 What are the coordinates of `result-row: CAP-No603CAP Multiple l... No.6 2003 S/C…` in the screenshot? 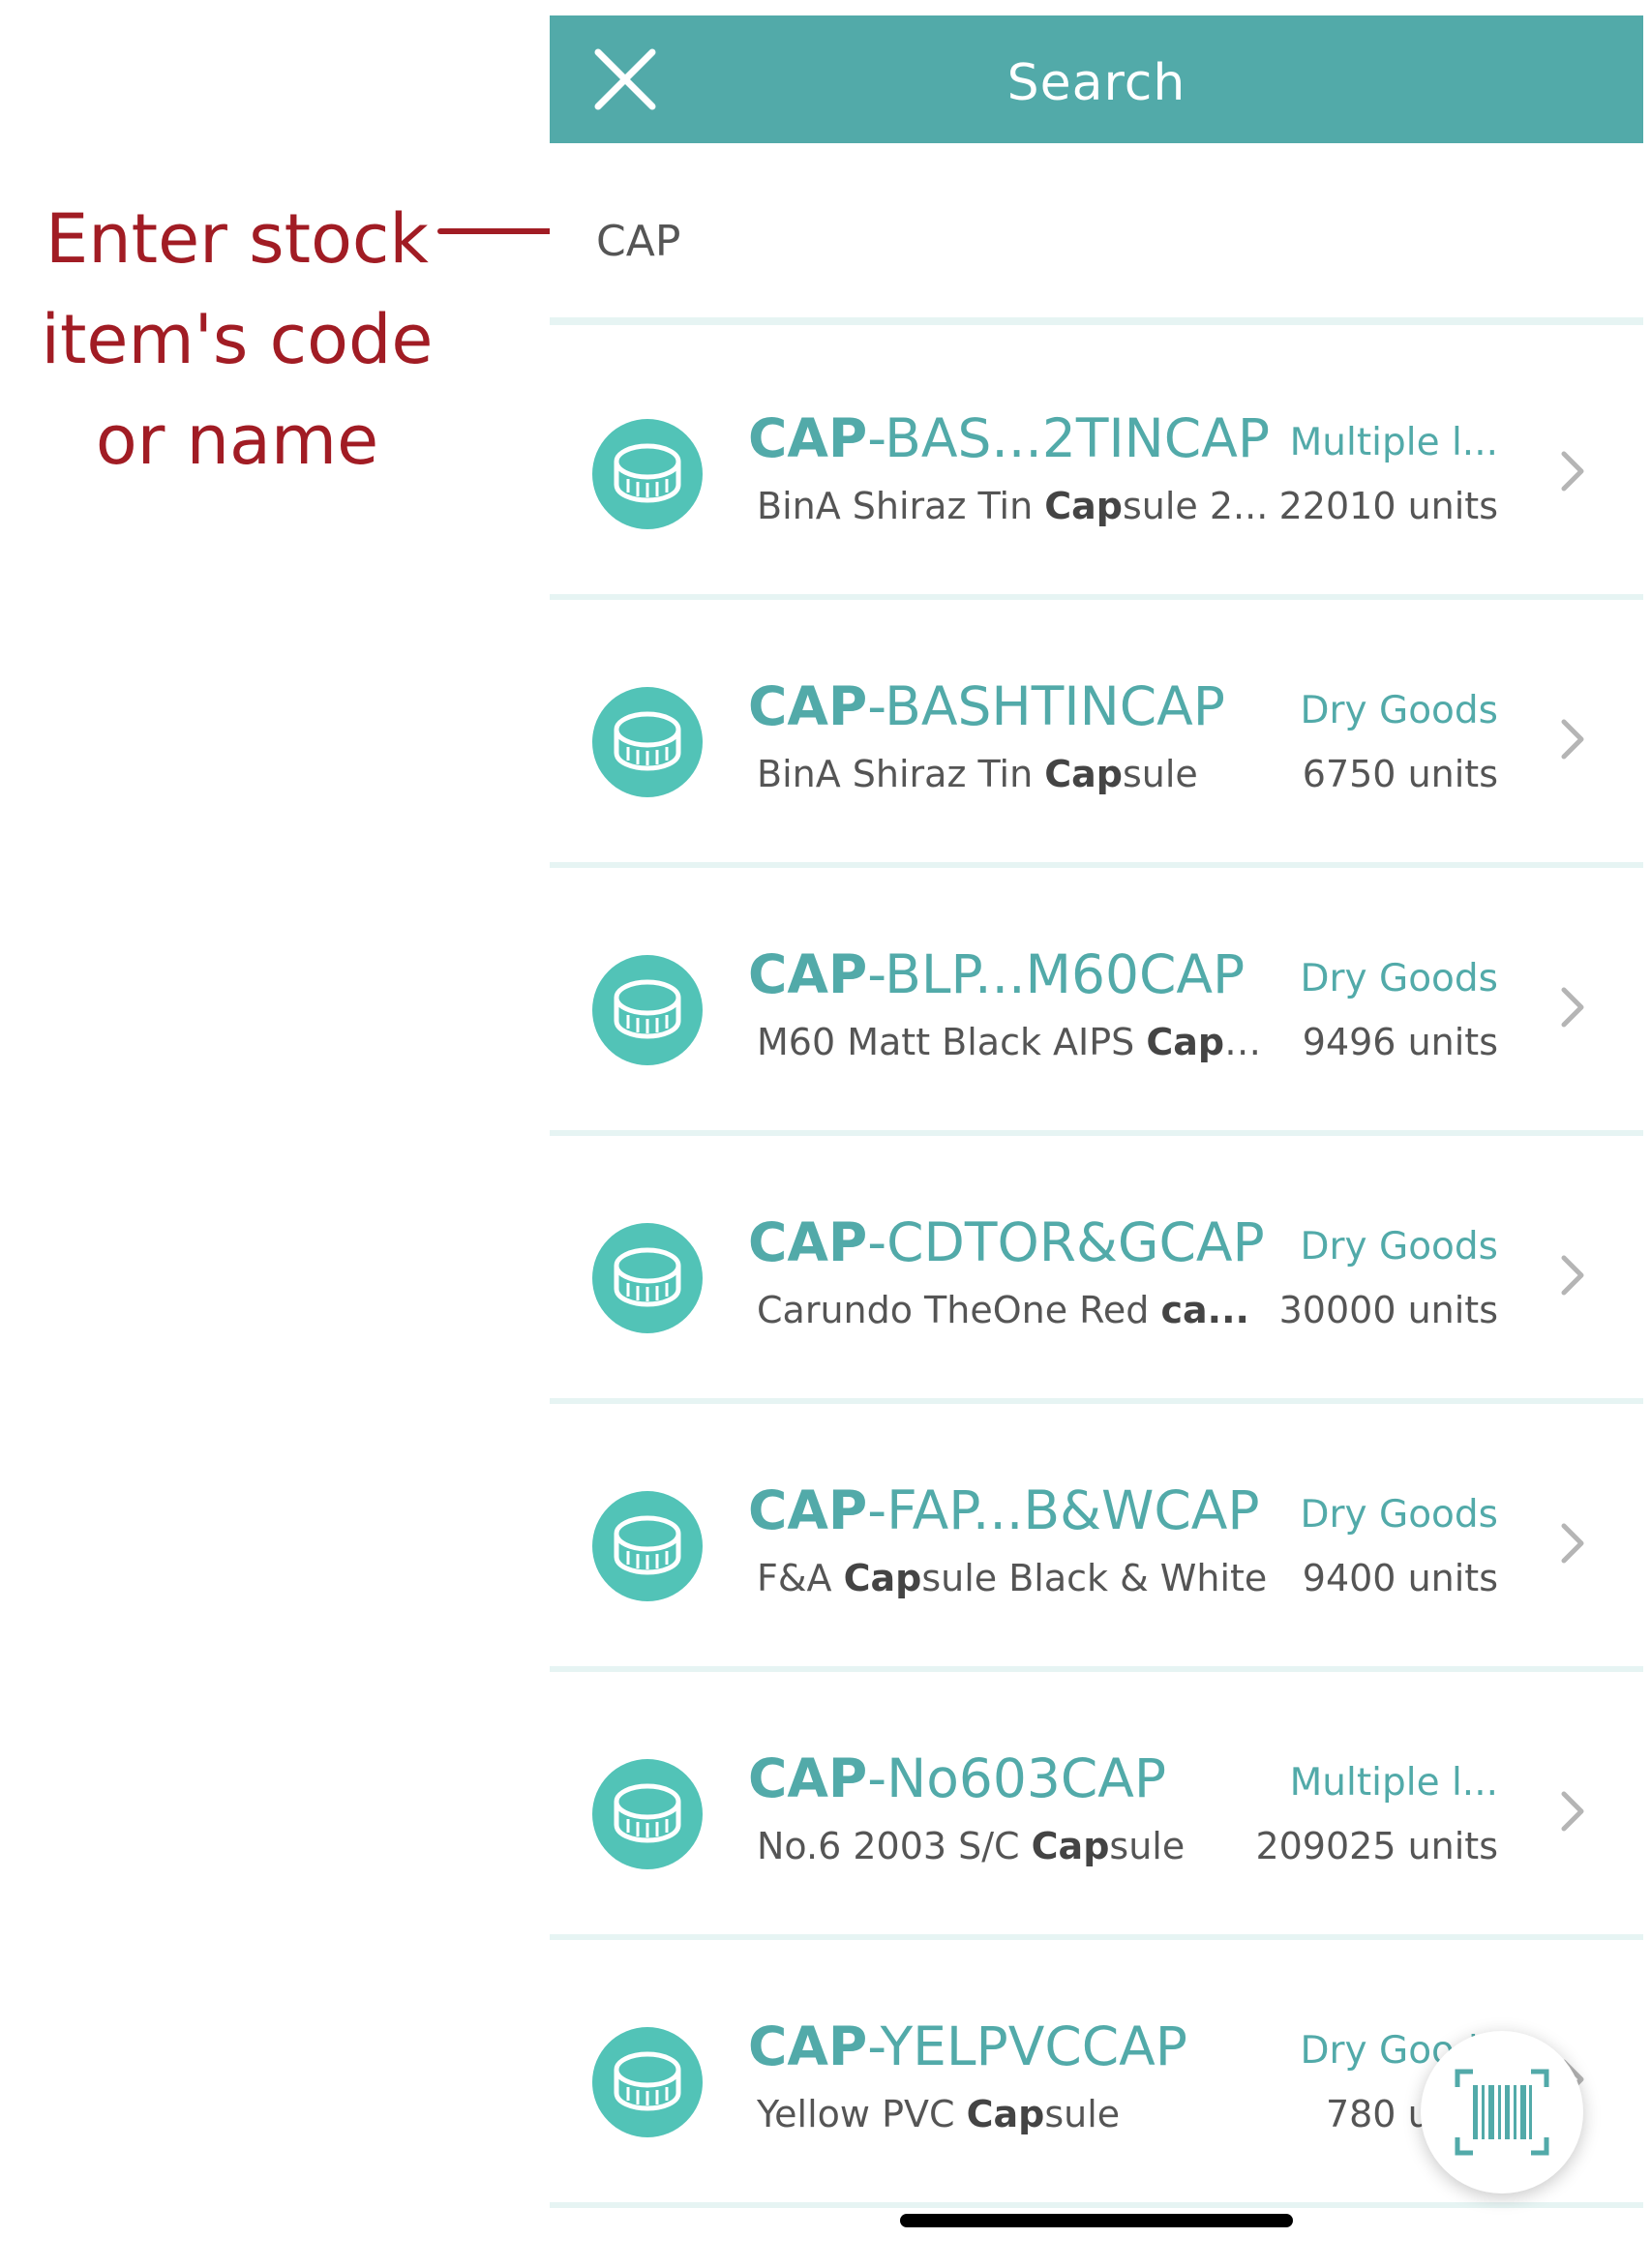 It's located at (1096, 1806).